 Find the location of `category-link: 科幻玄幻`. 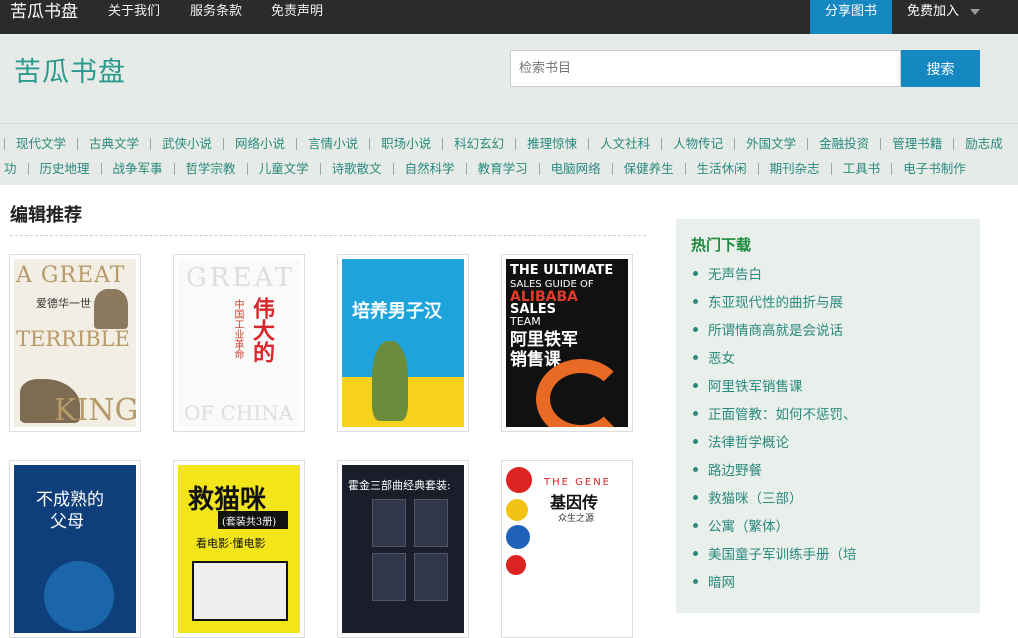

category-link: 科幻玄幻 is located at coordinates (478, 143).